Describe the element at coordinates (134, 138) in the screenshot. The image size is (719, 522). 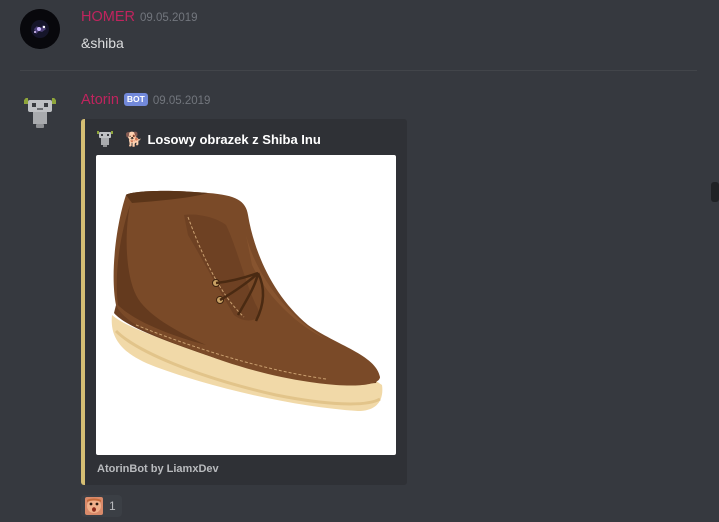
I see `dog-emoji-icon: 🐕` at that location.